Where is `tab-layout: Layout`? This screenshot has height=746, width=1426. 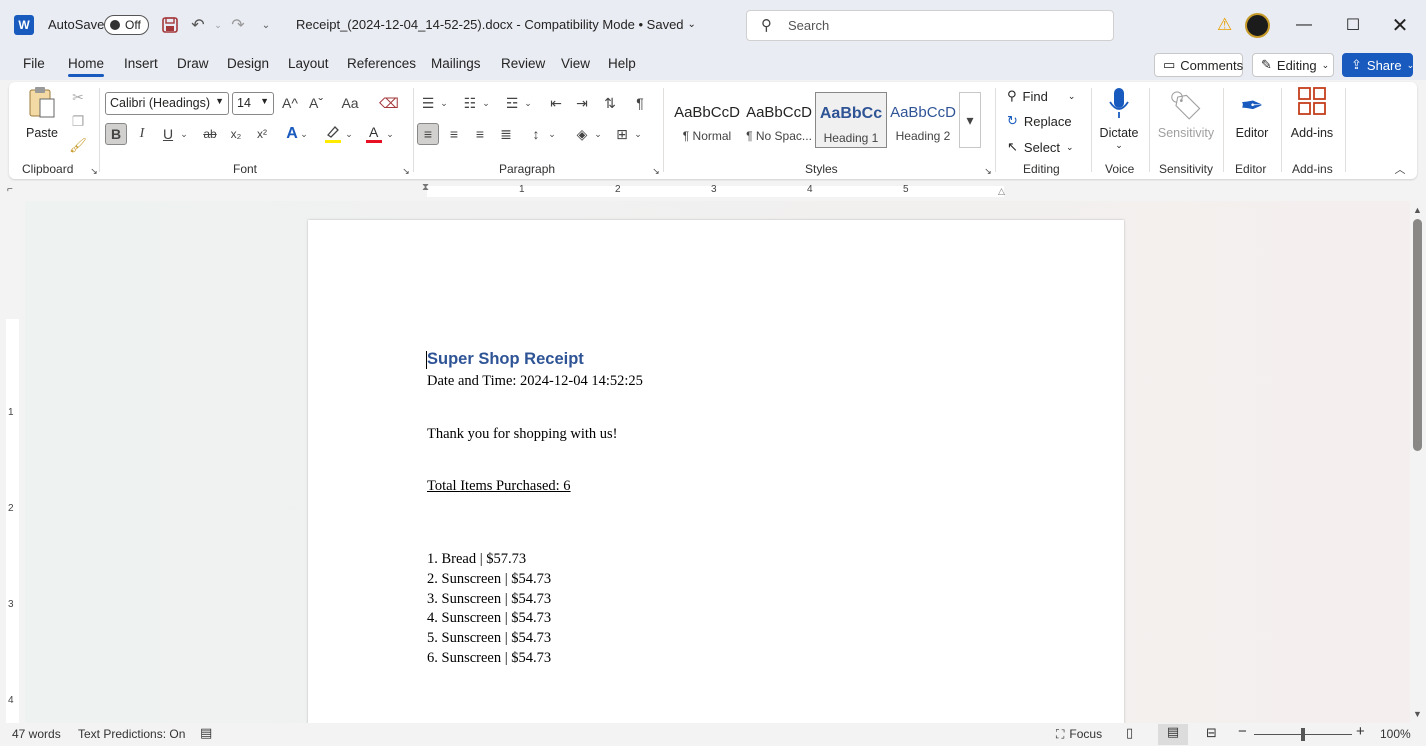 tab-layout: Layout is located at coordinates (308, 63).